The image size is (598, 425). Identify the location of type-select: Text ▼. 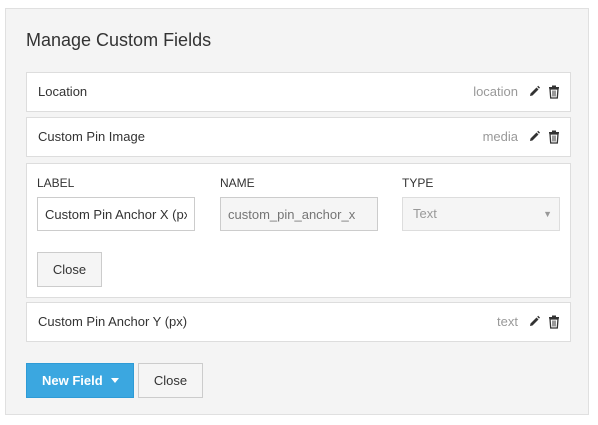
(481, 214).